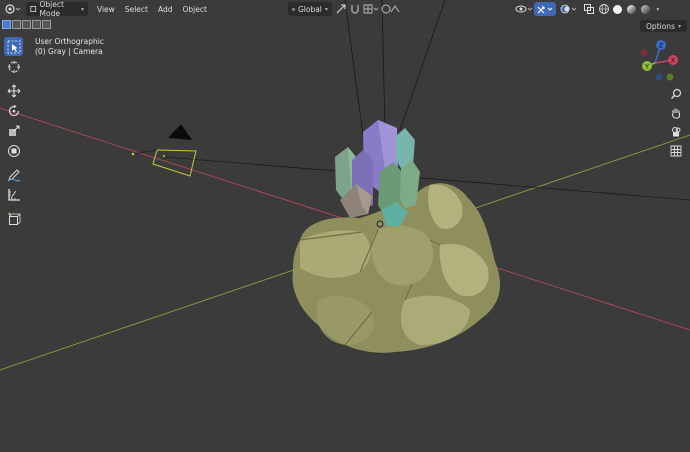 This screenshot has width=690, height=452. What do you see at coordinates (673, 61) in the screenshot?
I see `x-axis-label: X` at bounding box center [673, 61].